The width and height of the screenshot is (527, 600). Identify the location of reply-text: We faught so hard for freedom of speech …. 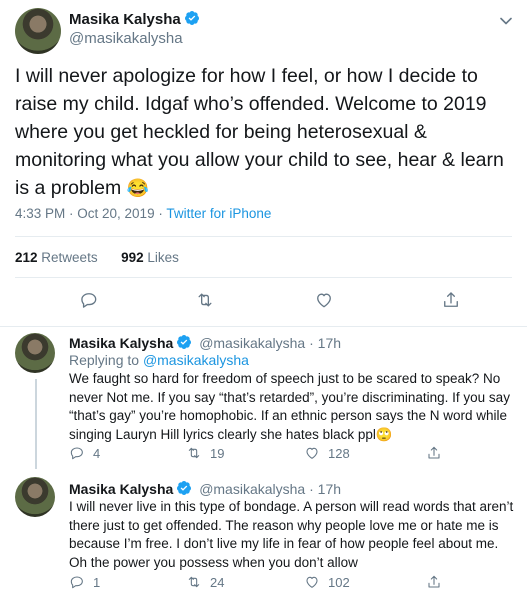
(292, 407).